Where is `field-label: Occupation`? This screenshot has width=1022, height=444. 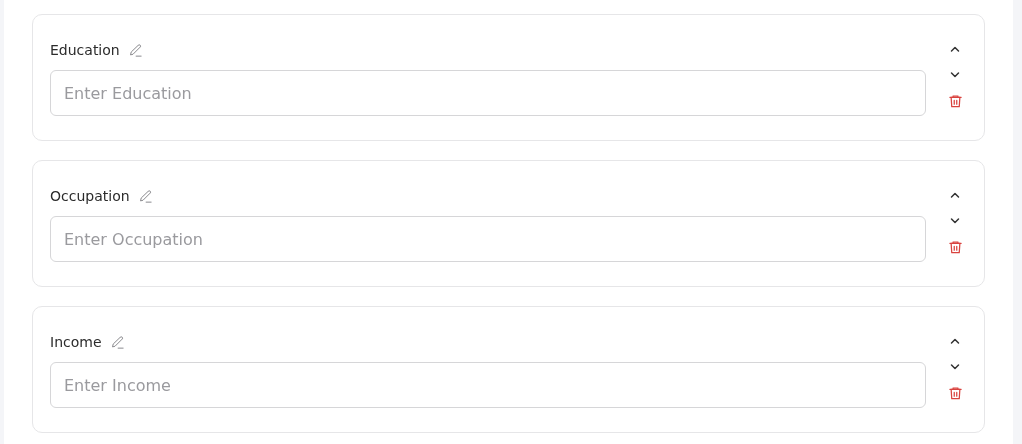
field-label: Occupation is located at coordinates (90, 196).